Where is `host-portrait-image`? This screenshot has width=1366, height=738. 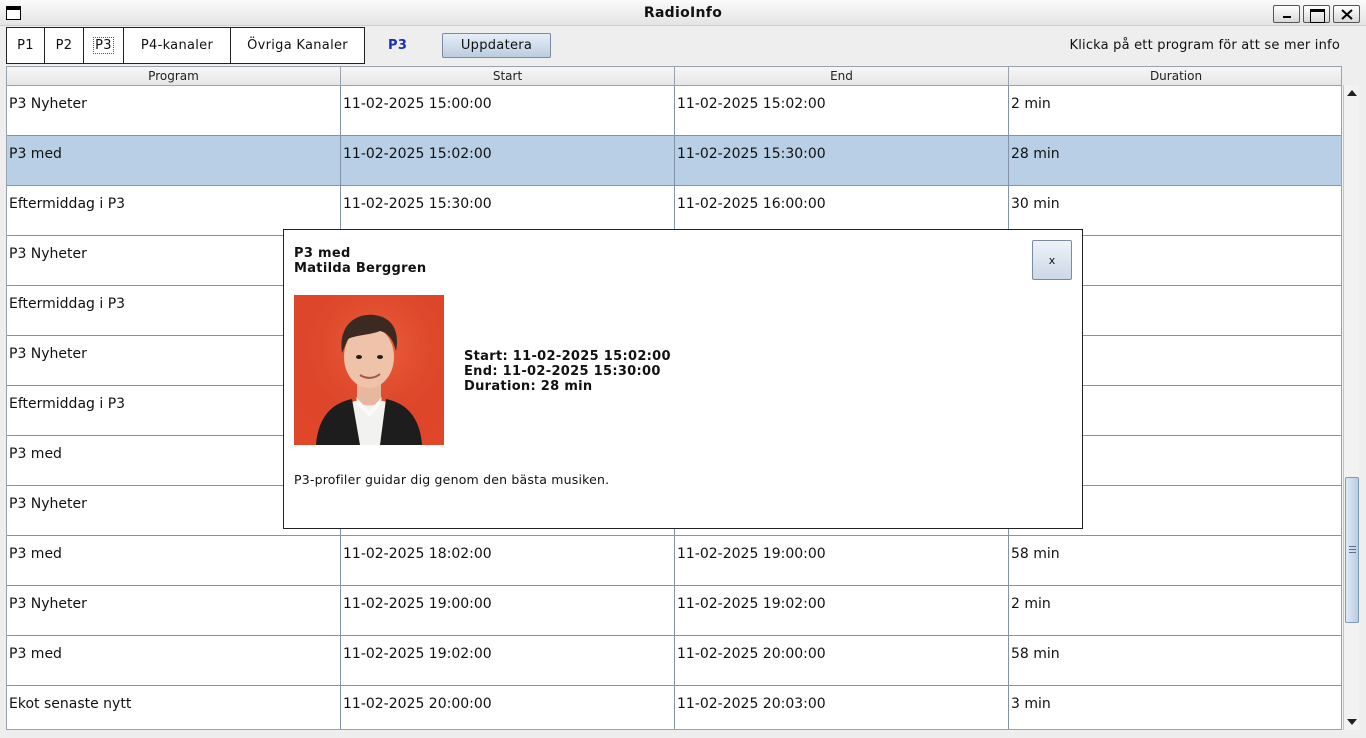 host-portrait-image is located at coordinates (369, 370).